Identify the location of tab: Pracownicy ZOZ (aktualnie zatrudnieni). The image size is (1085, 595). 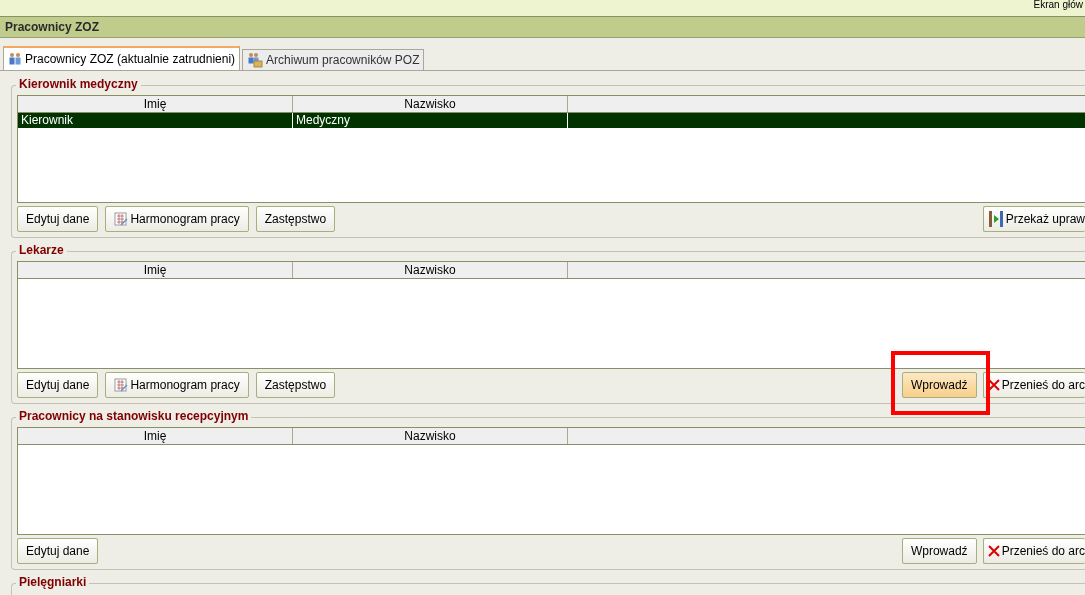
(122, 58).